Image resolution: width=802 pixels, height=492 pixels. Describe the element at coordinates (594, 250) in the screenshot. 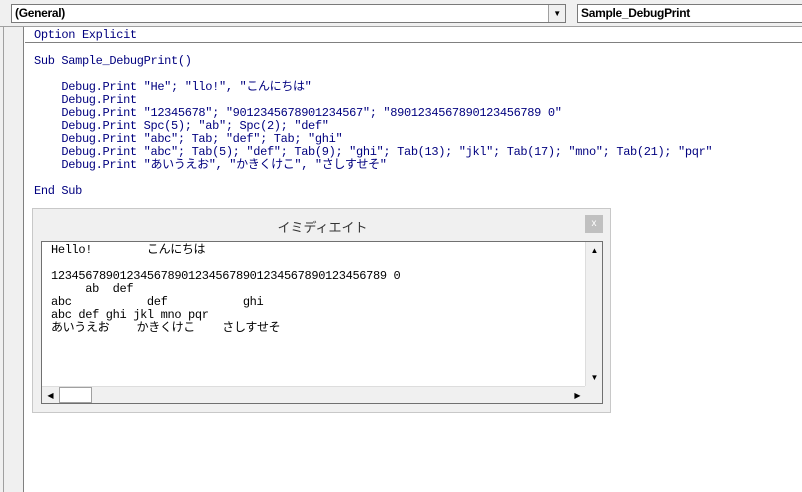

I see `scroll-up-icon: ▲` at that location.